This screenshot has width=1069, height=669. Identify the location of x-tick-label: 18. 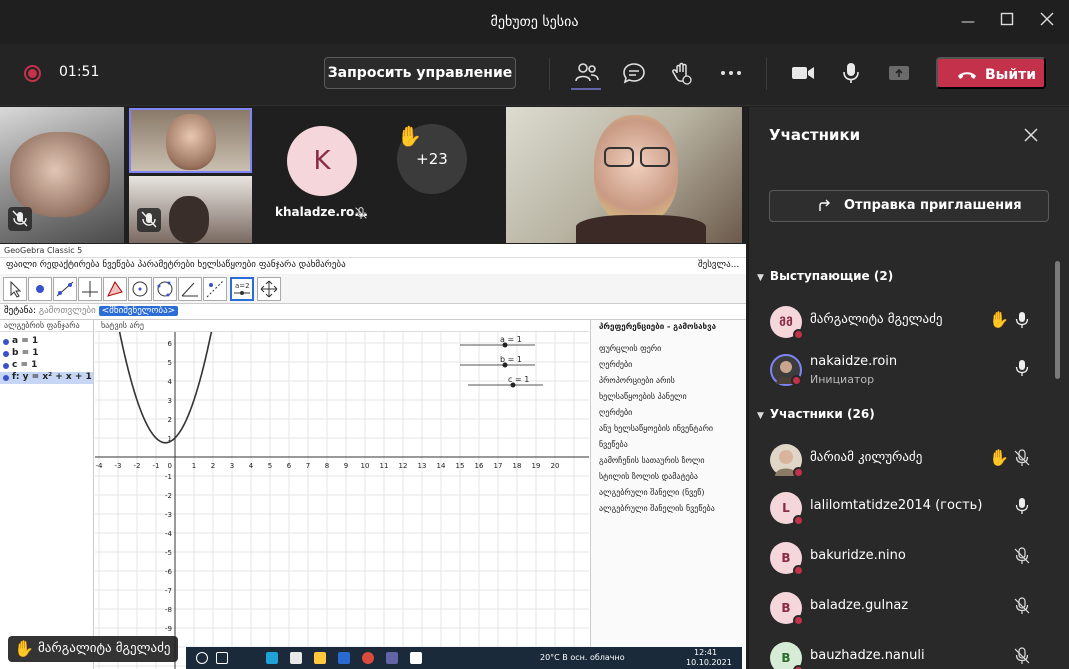
(517, 466).